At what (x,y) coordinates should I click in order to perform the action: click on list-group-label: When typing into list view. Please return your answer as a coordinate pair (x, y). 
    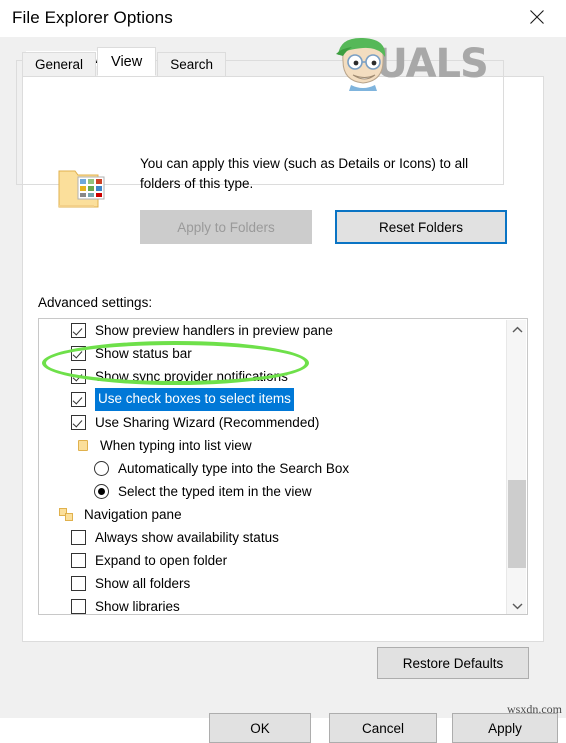
    Looking at the image, I should click on (176, 445).